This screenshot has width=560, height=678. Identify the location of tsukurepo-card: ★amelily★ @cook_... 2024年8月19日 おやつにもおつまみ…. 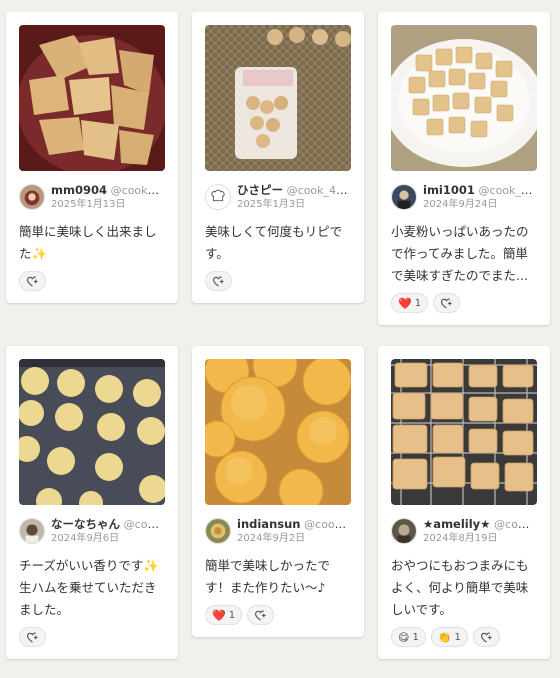
(464, 502).